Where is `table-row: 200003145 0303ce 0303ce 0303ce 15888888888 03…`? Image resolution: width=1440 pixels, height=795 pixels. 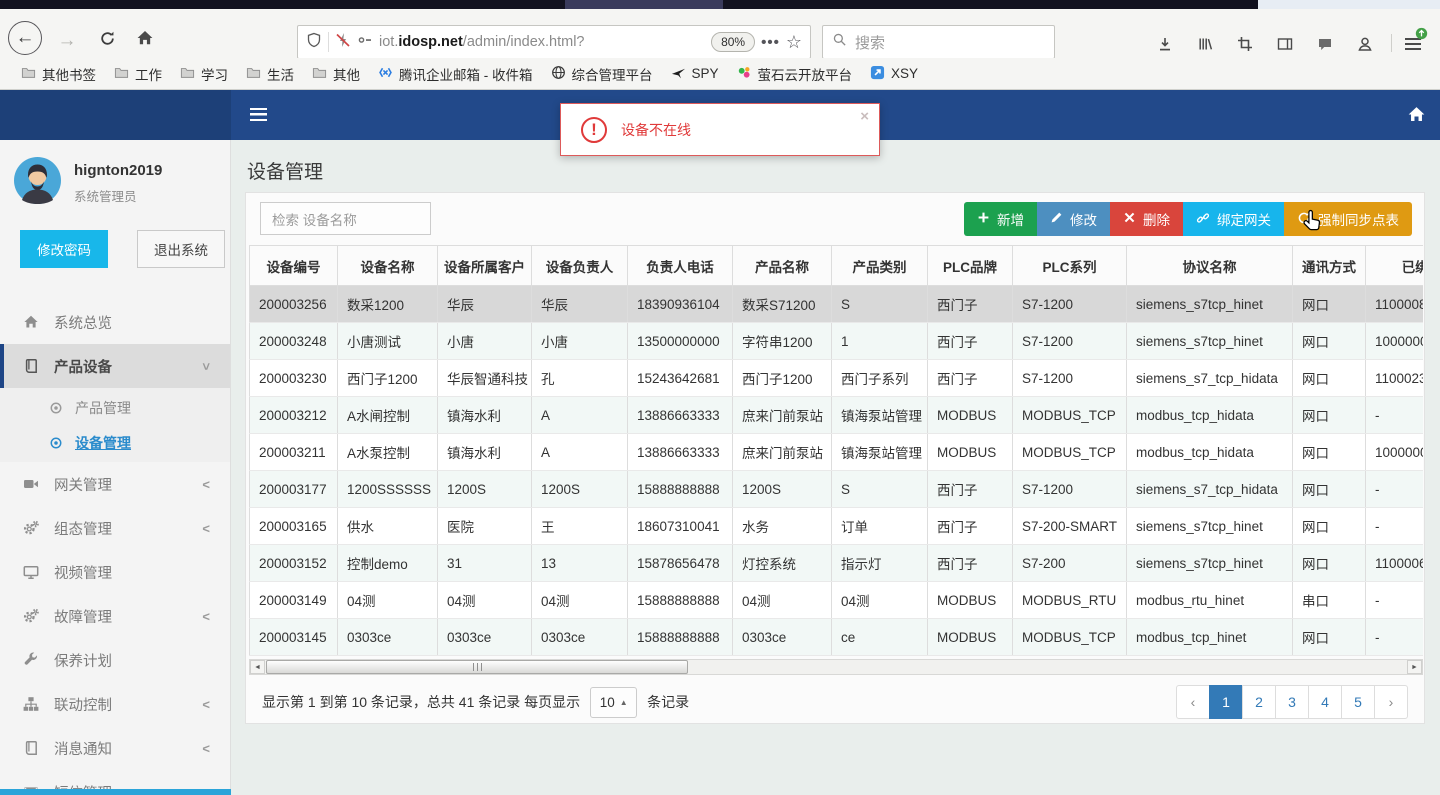
table-row: 200003145 0303ce 0303ce 0303ce 15888888888 03… is located at coordinates (836, 637).